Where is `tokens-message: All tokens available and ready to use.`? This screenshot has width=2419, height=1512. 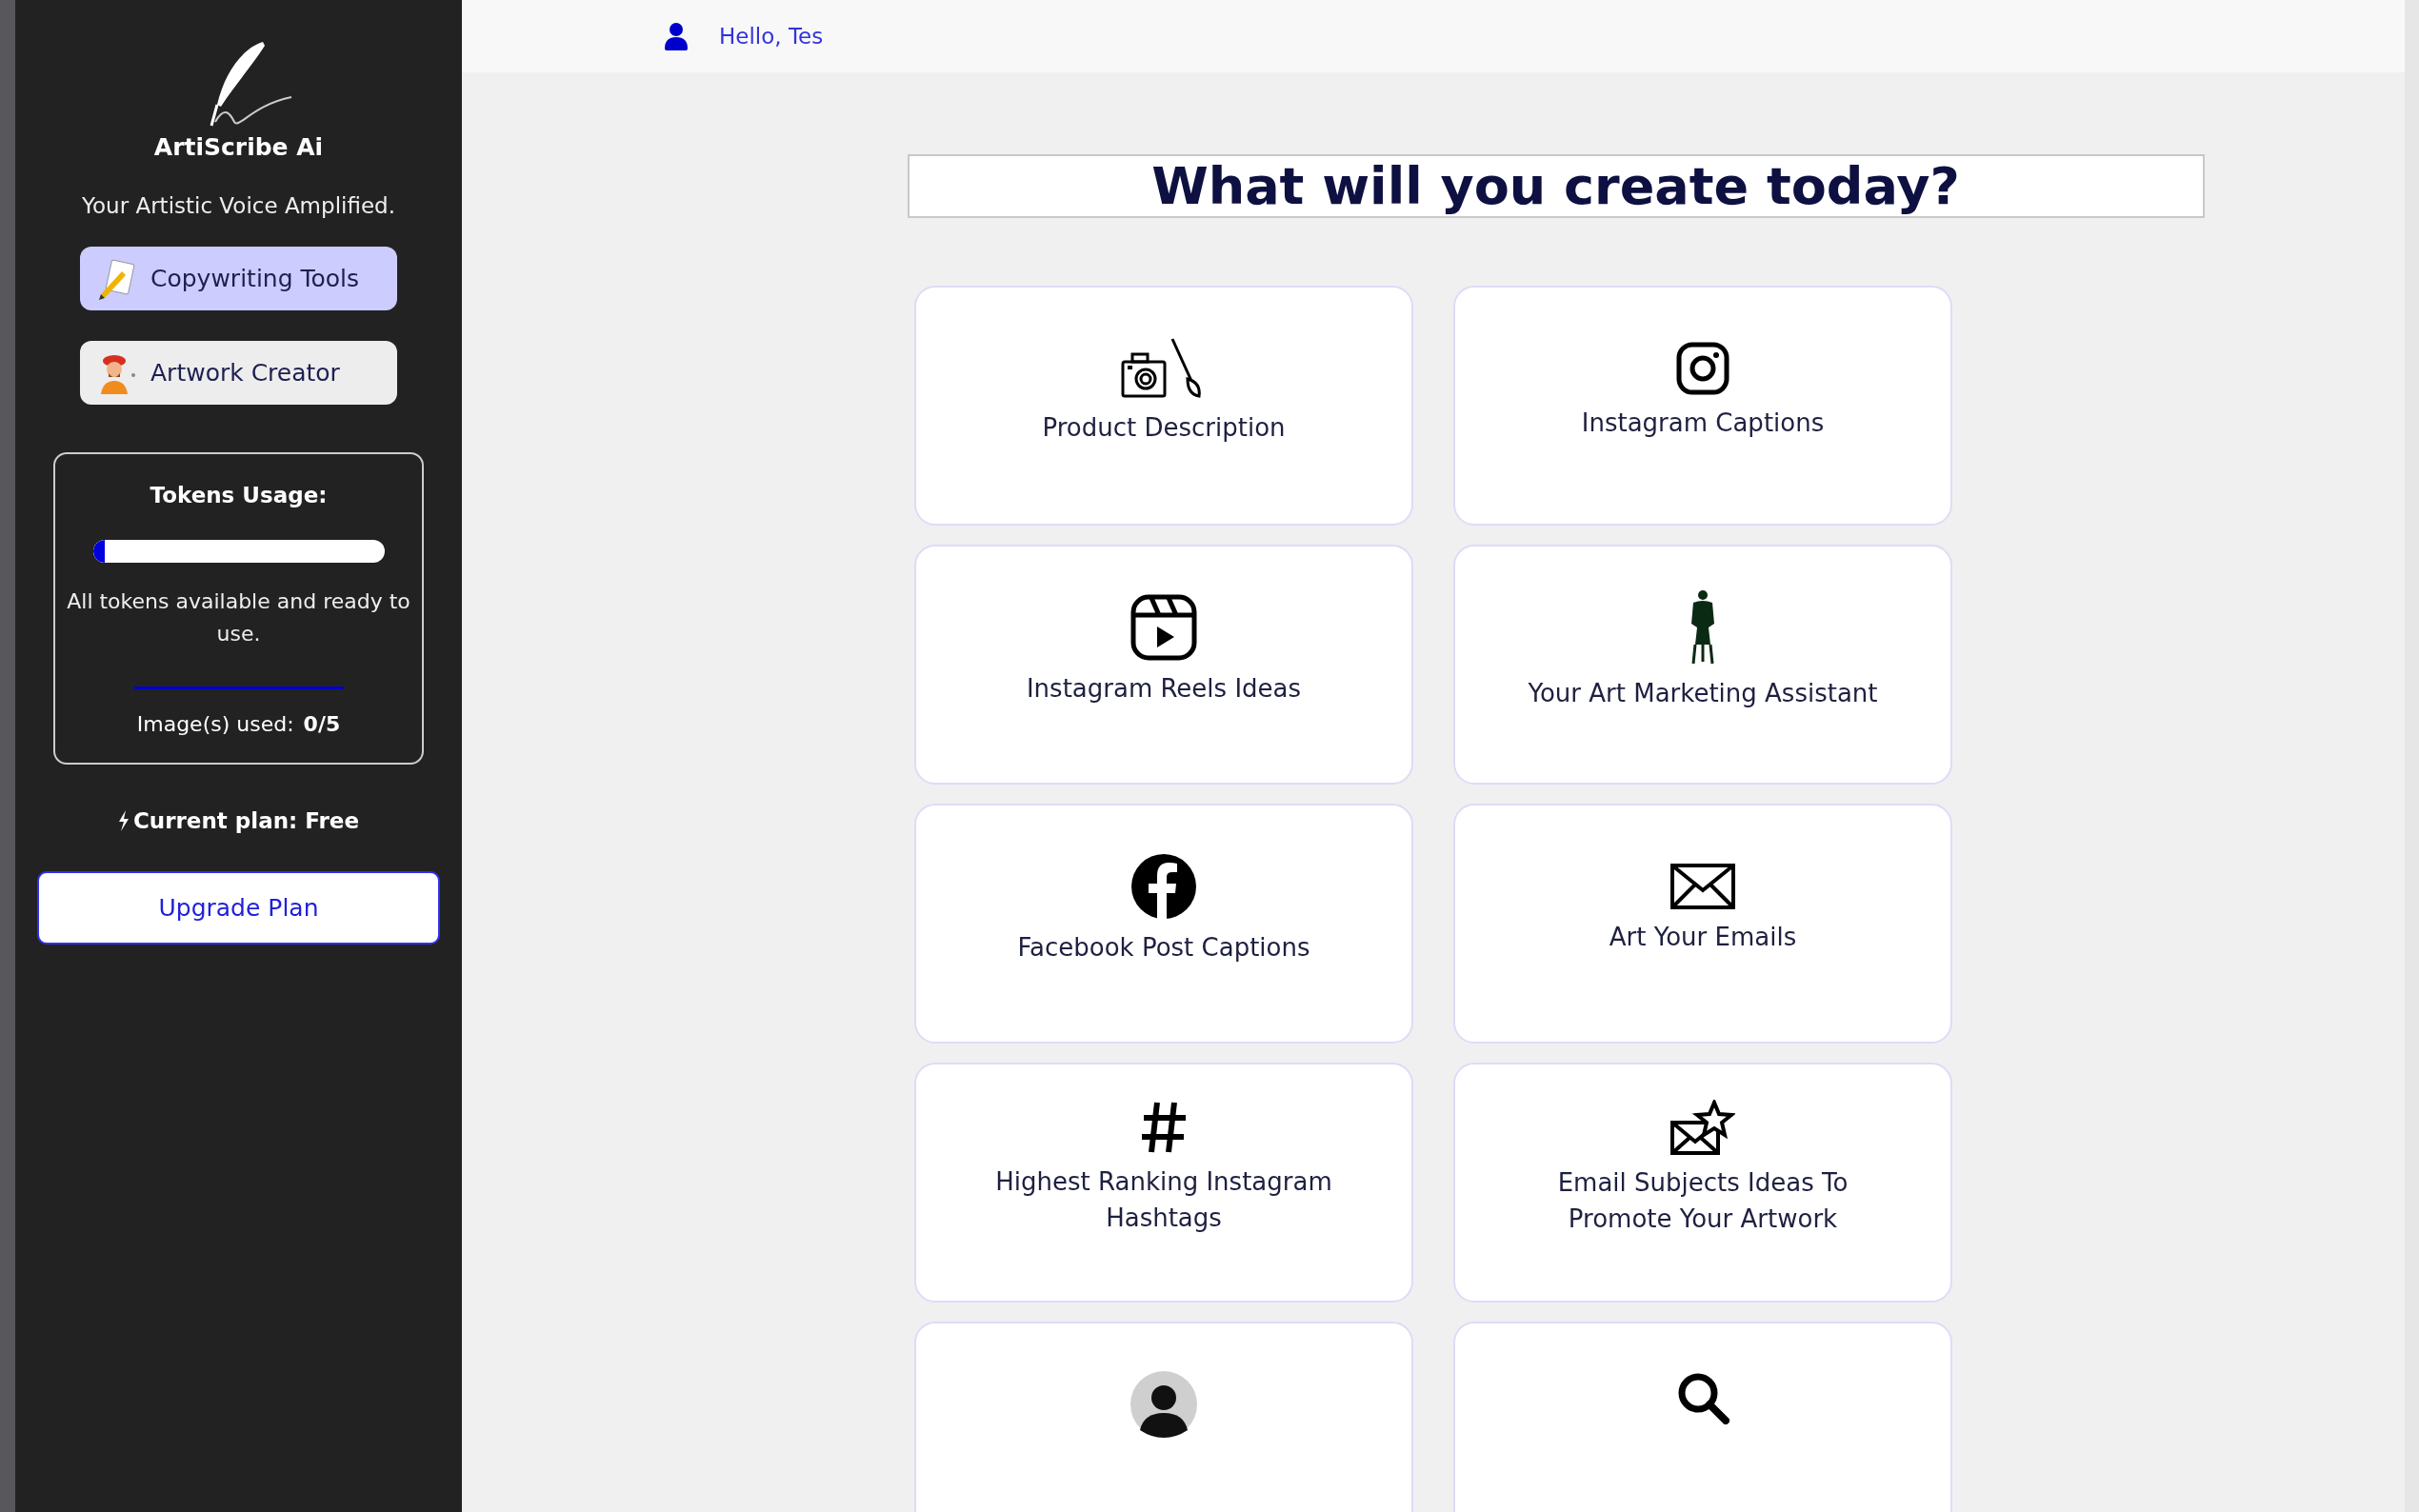
tokens-message: All tokens available and ready to use. is located at coordinates (238, 617).